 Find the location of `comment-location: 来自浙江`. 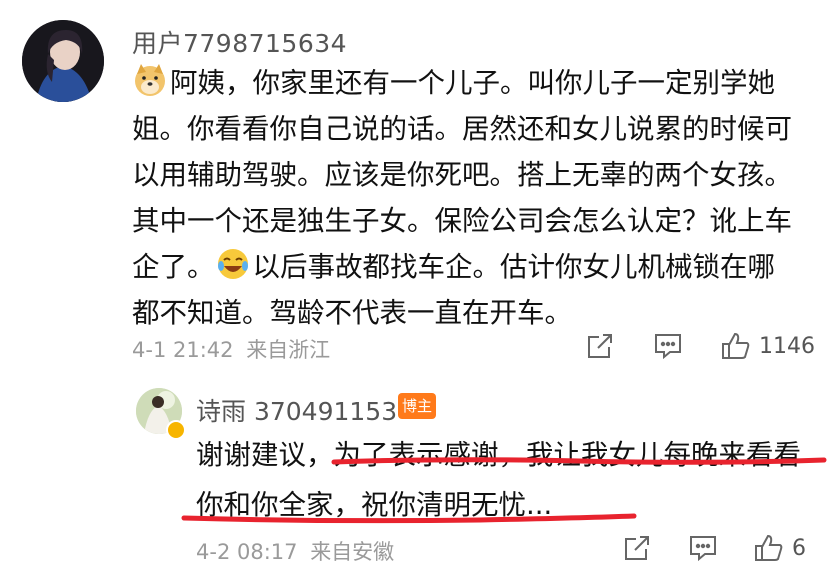

comment-location: 来自浙江 is located at coordinates (288, 350).